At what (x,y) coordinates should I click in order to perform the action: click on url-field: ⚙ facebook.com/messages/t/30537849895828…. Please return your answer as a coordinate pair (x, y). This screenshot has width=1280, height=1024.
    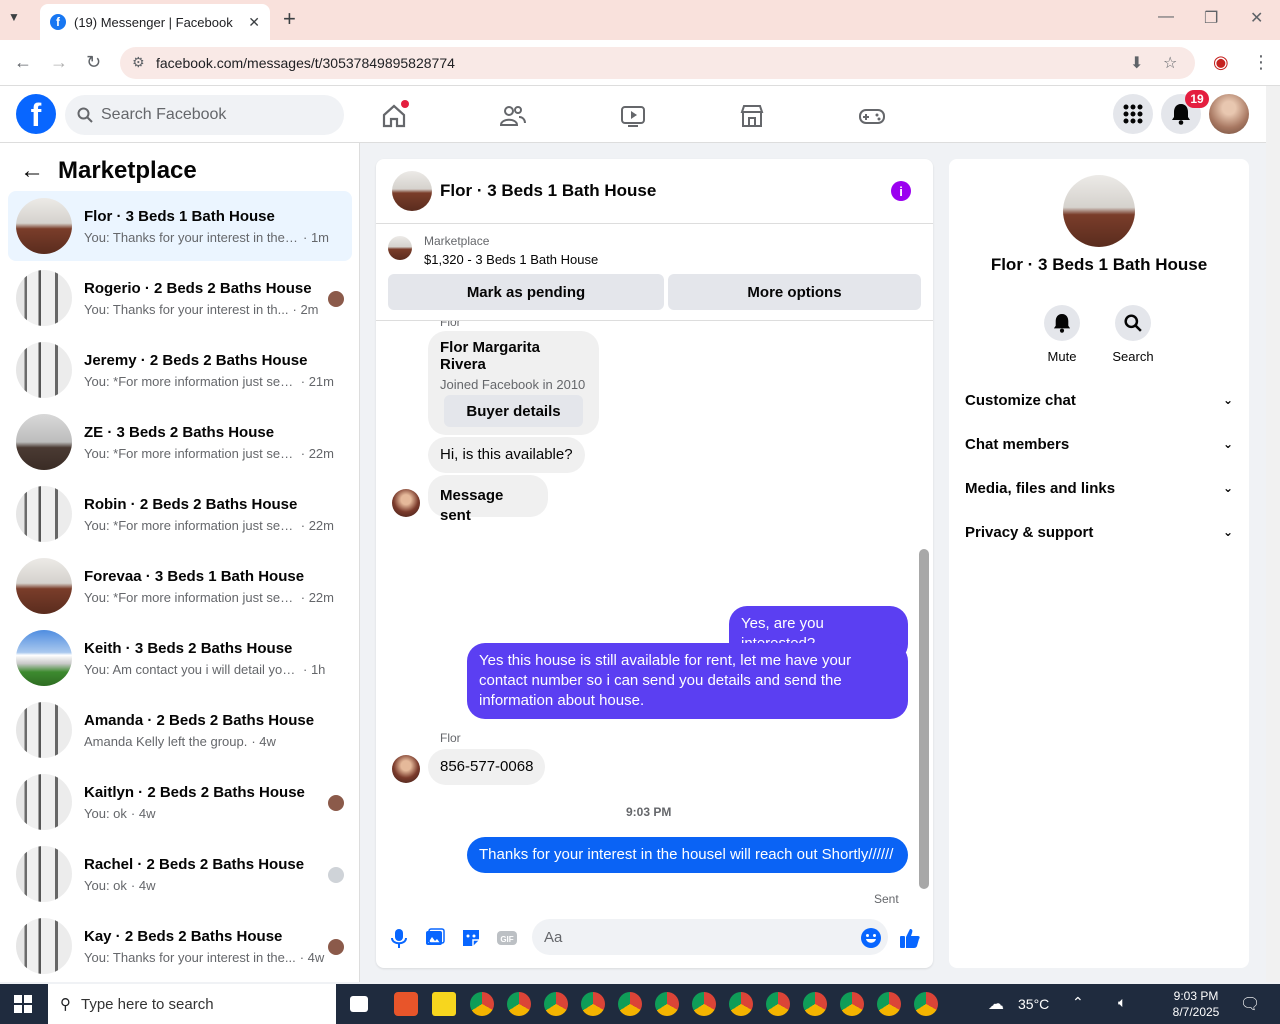
    Looking at the image, I should click on (657, 63).